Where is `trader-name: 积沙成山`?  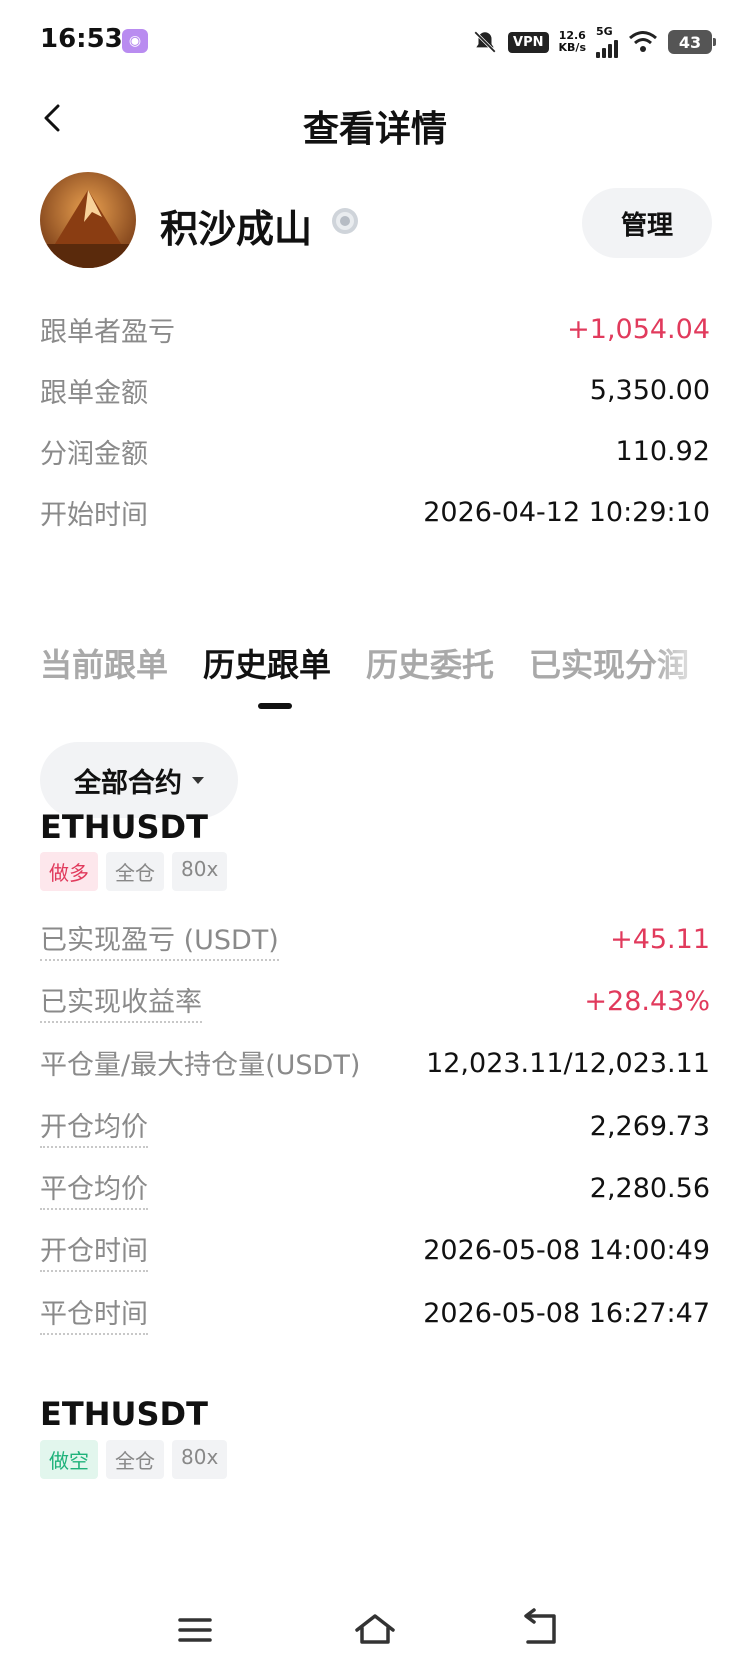 trader-name: 积沙成山 is located at coordinates (236, 229).